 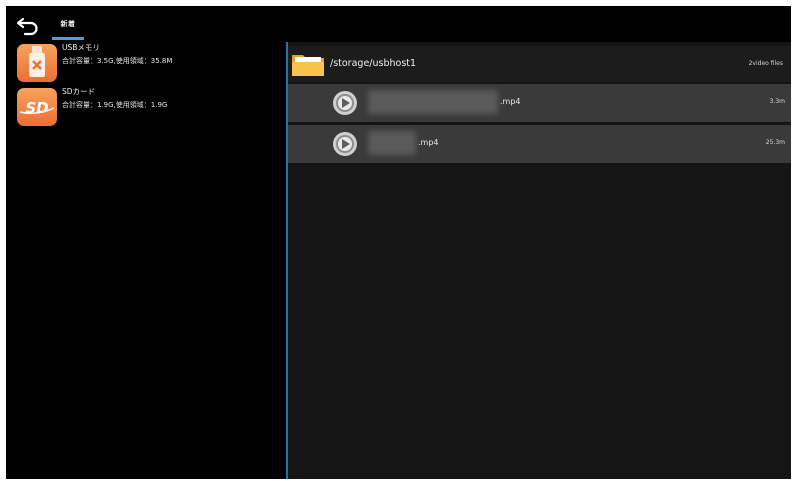 What do you see at coordinates (539, 144) in the screenshot?
I see `file-row: .mp4 25.3m` at bounding box center [539, 144].